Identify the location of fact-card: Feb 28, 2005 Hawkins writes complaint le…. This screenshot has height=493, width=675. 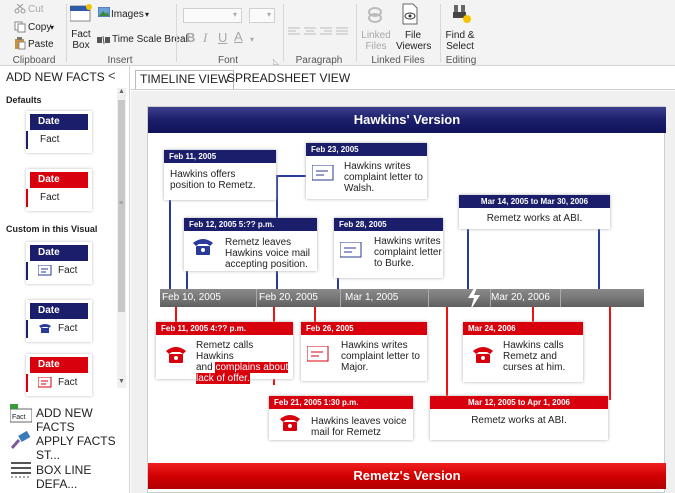
(388, 248).